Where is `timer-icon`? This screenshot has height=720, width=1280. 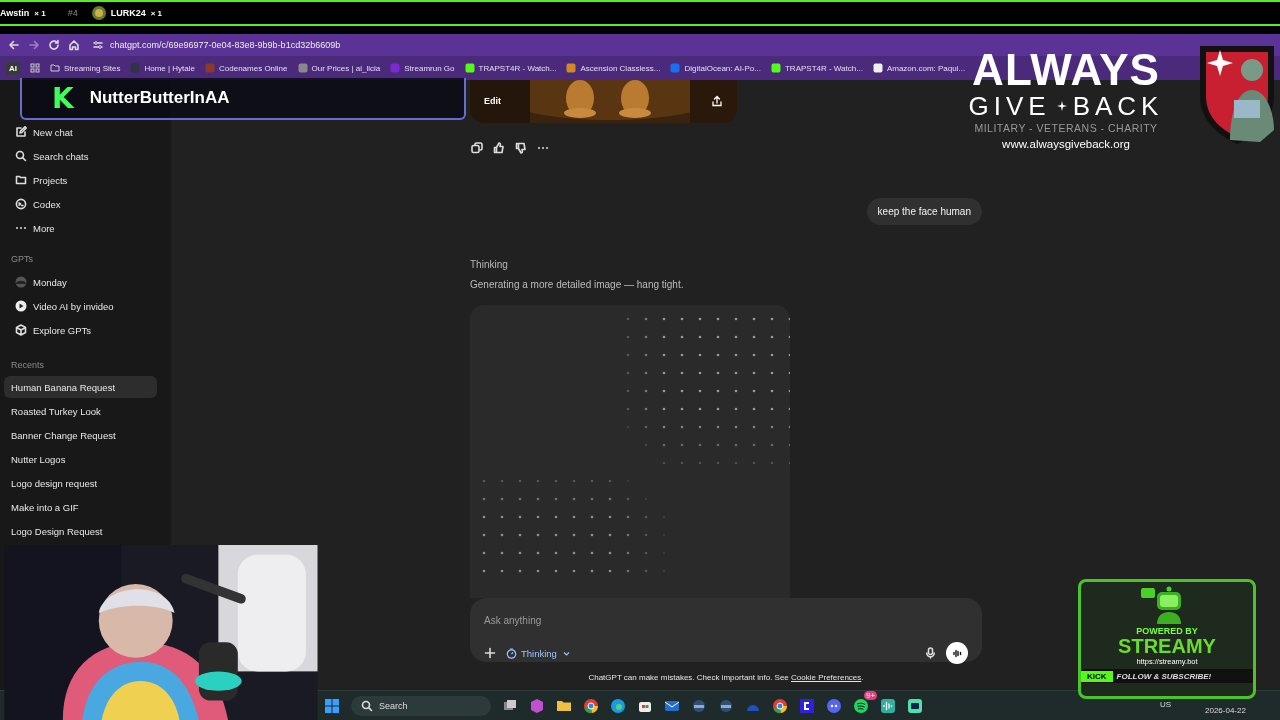
timer-icon is located at coordinates (511, 653).